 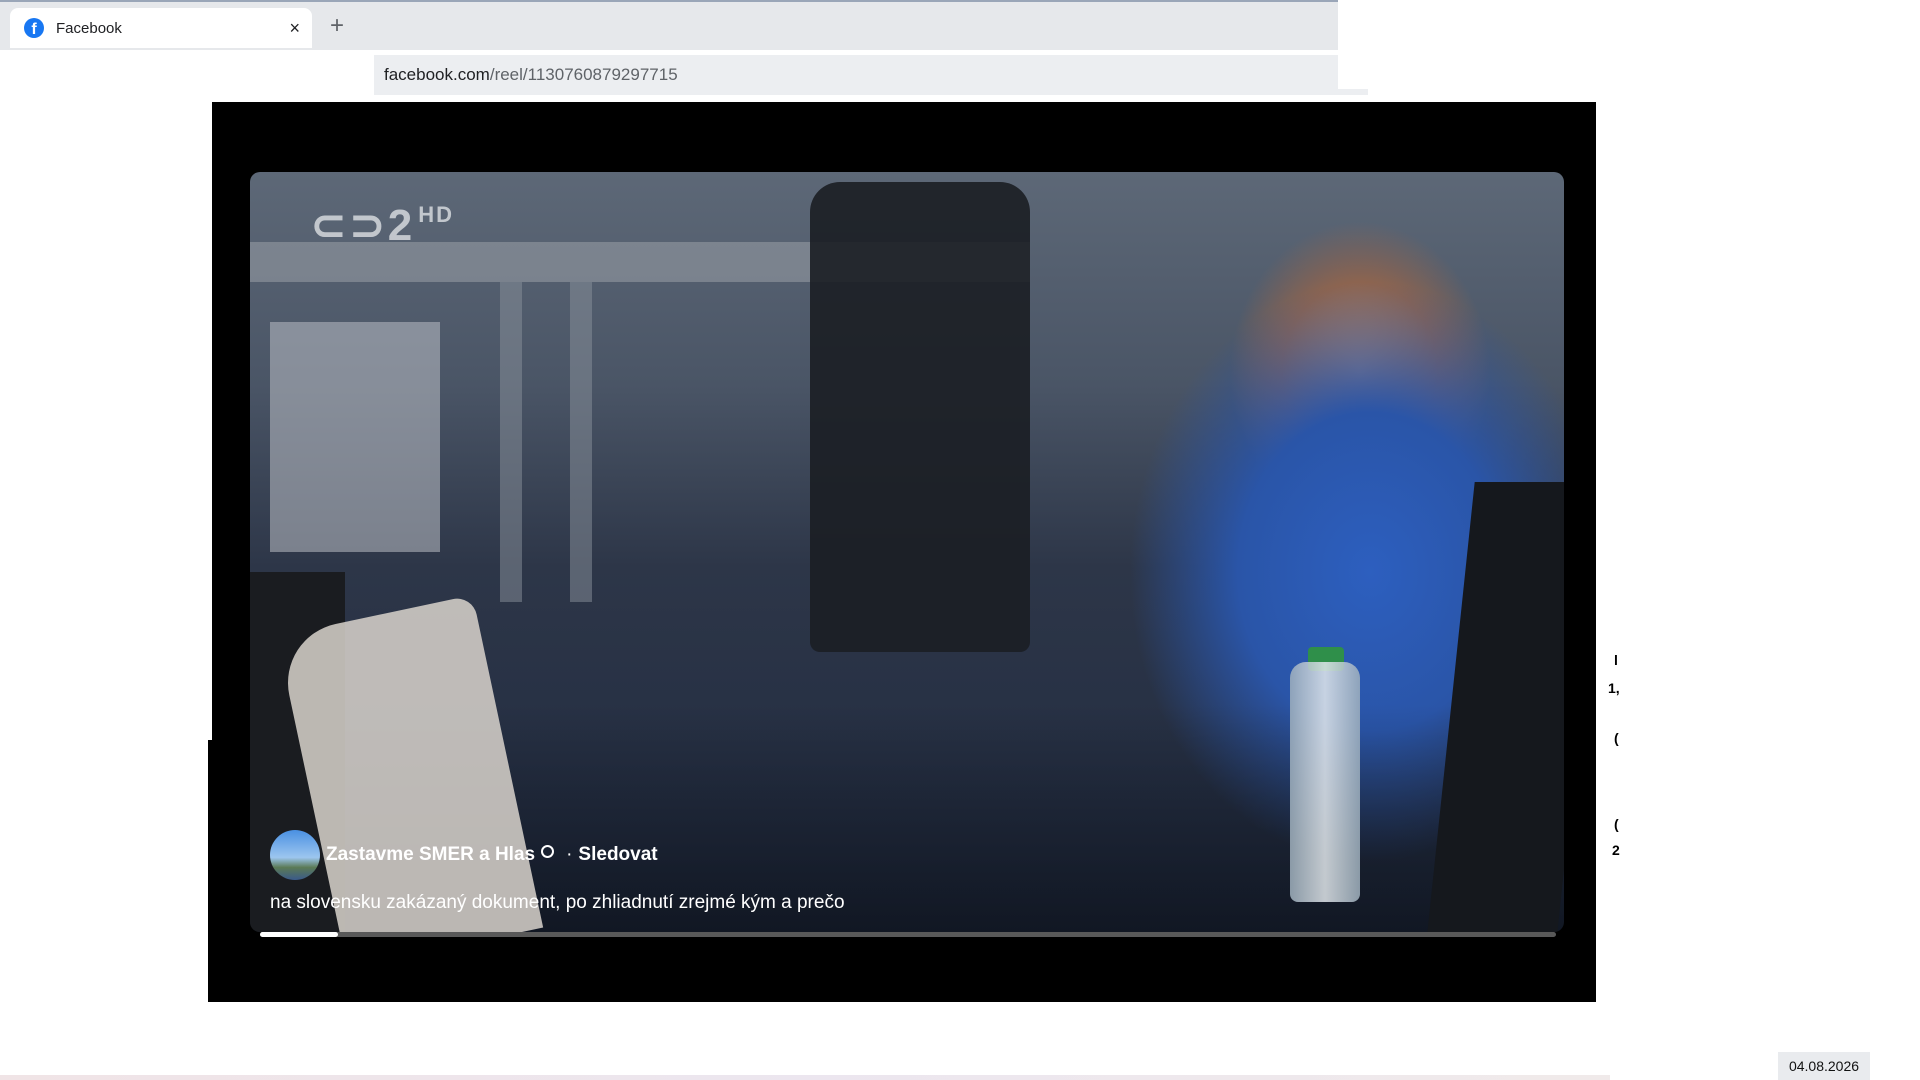 What do you see at coordinates (349, 225) in the screenshot?
I see `ct-logo-mark: ⊂⊃` at bounding box center [349, 225].